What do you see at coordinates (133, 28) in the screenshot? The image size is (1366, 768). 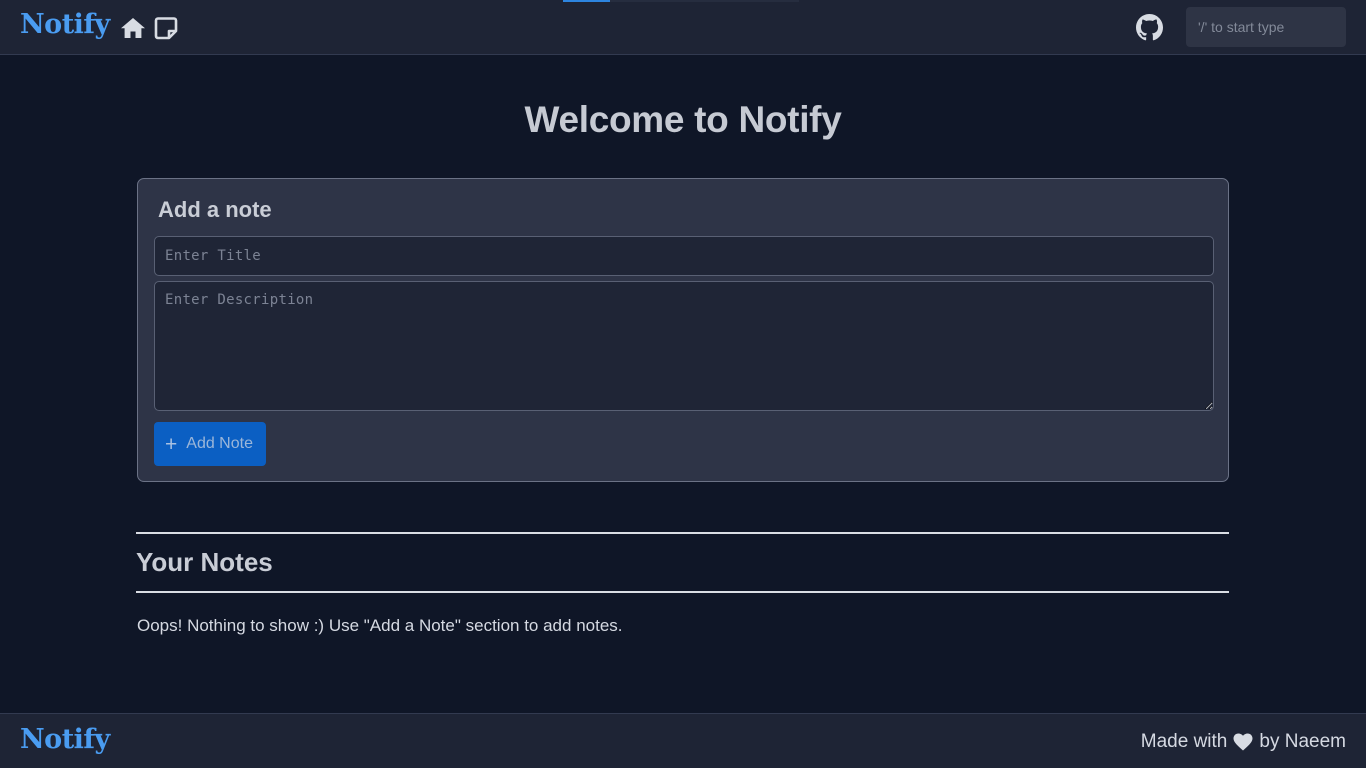 I see `home-icon` at bounding box center [133, 28].